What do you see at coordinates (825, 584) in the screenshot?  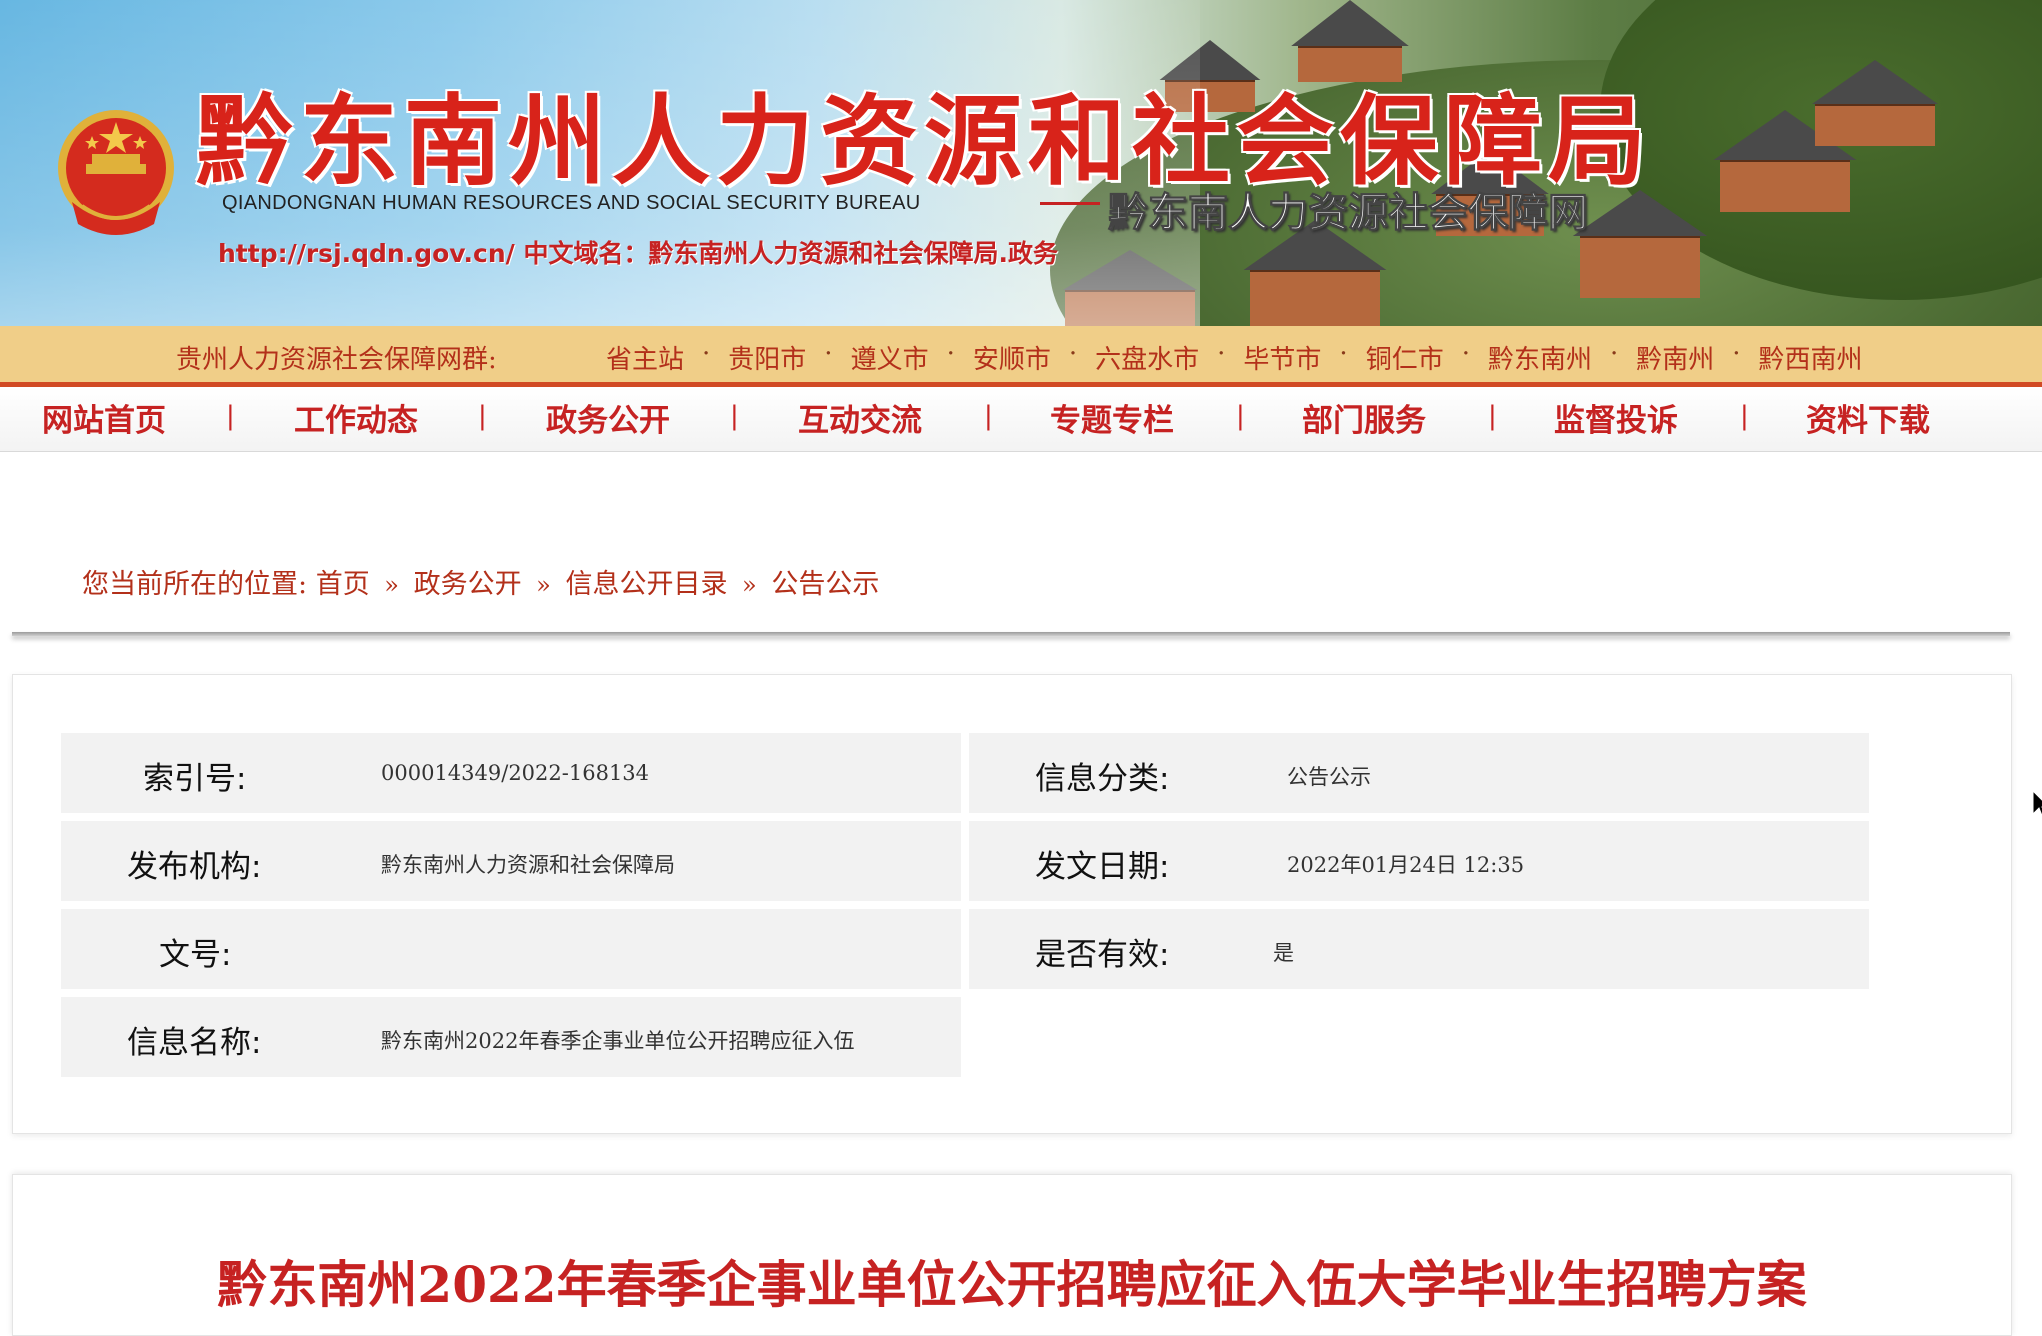 I see `breadcrumb-link-notices: 公告公示` at bounding box center [825, 584].